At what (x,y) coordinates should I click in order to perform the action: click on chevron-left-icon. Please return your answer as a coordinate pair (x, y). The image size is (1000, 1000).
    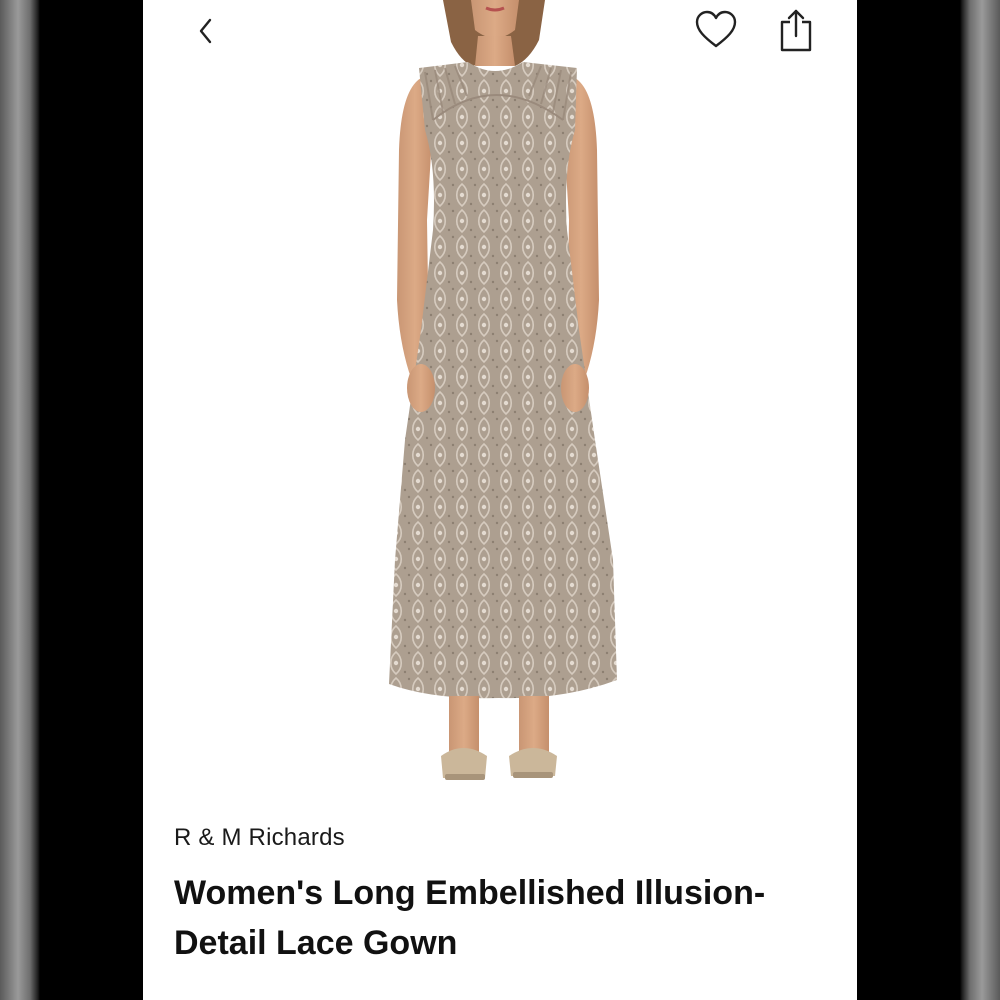
    Looking at the image, I should click on (205, 31).